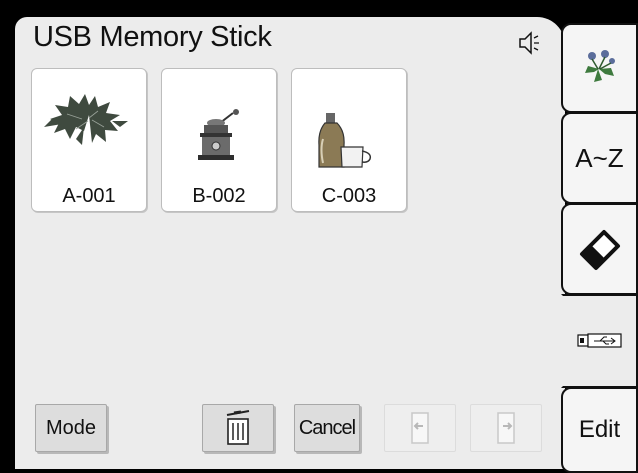  I want to click on page-title: USB Memory Stick, so click(152, 37).